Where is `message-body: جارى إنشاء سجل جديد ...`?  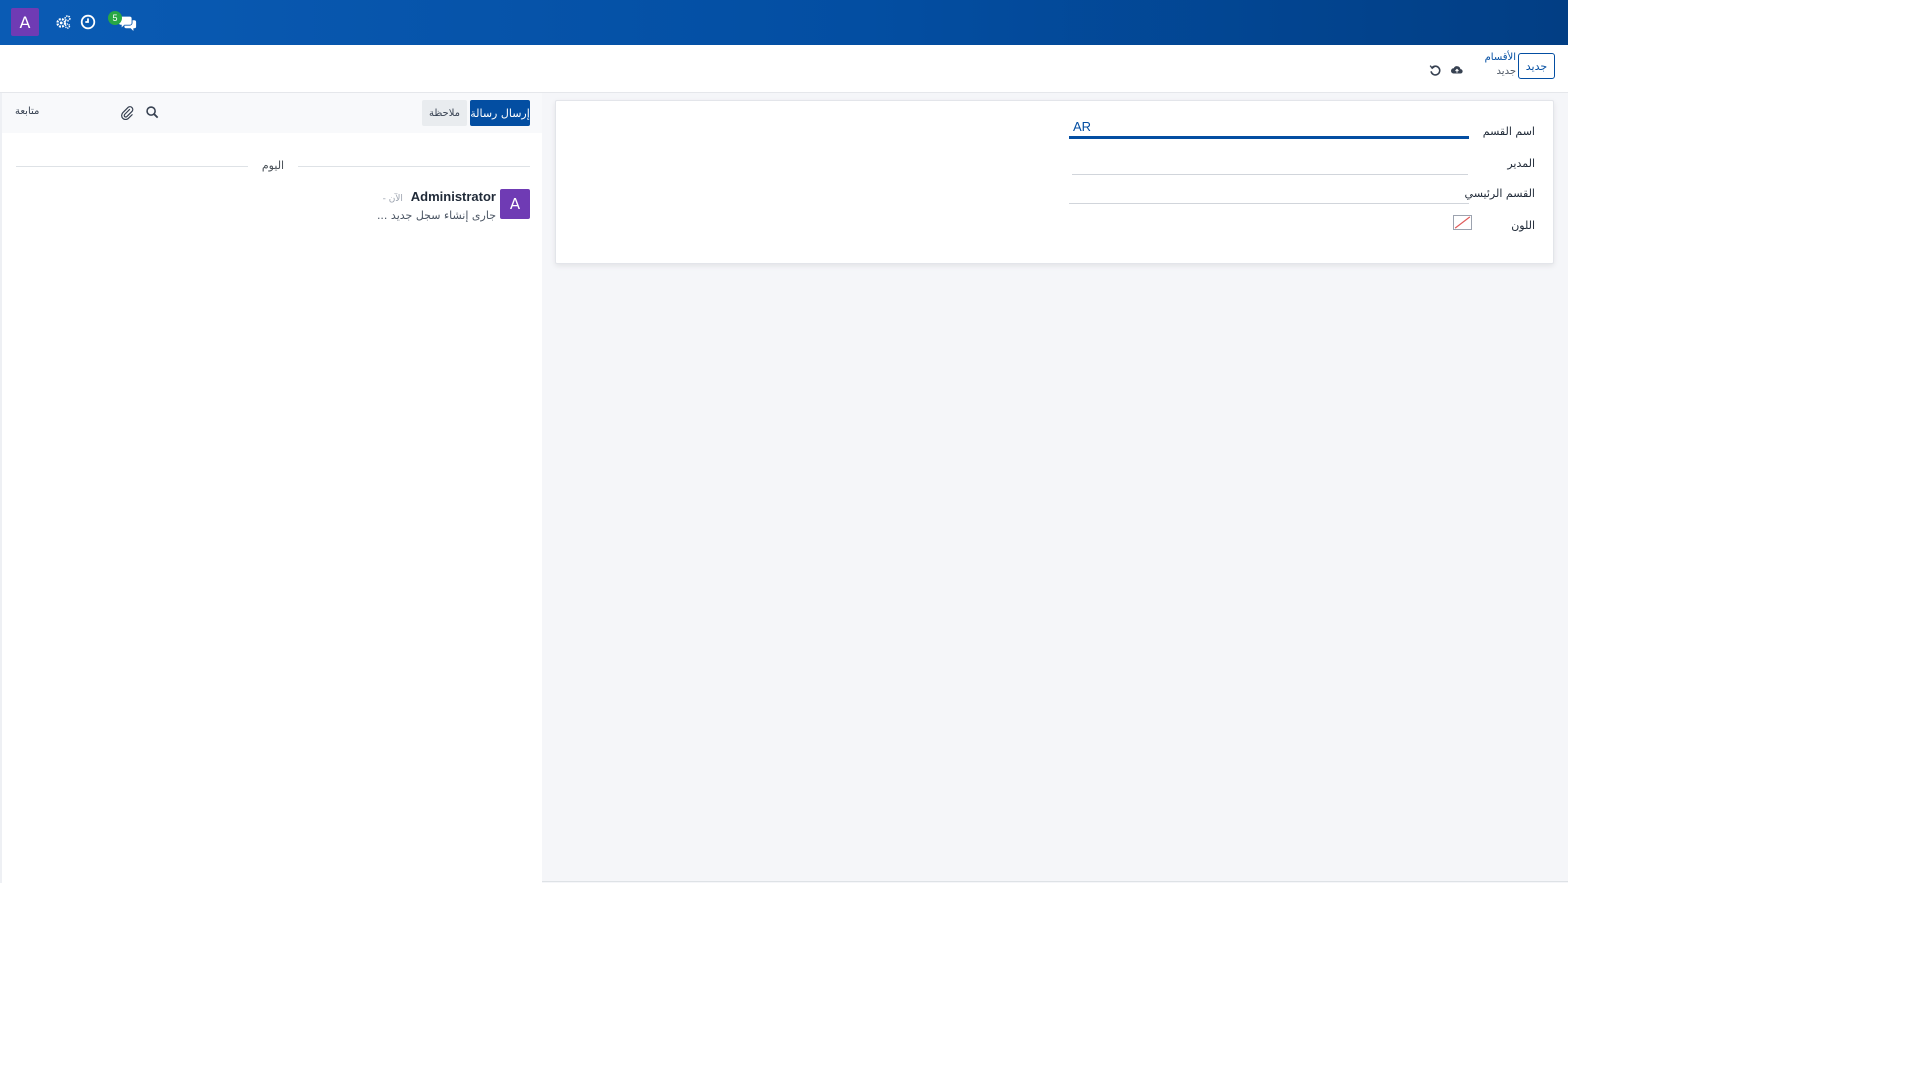
message-body: جارى إنشاء سجل جديد ... is located at coordinates (436, 215).